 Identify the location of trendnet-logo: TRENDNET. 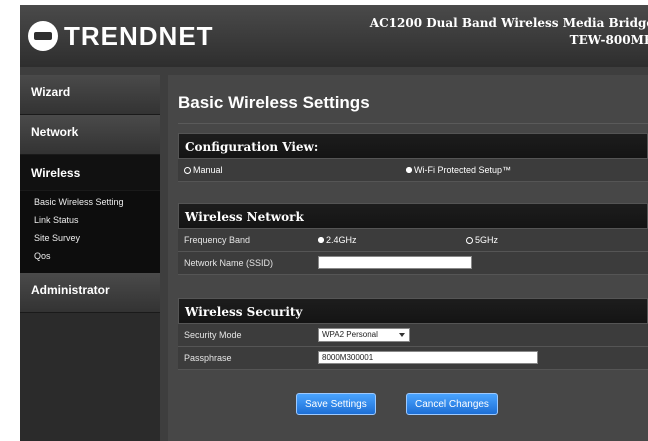
(121, 36).